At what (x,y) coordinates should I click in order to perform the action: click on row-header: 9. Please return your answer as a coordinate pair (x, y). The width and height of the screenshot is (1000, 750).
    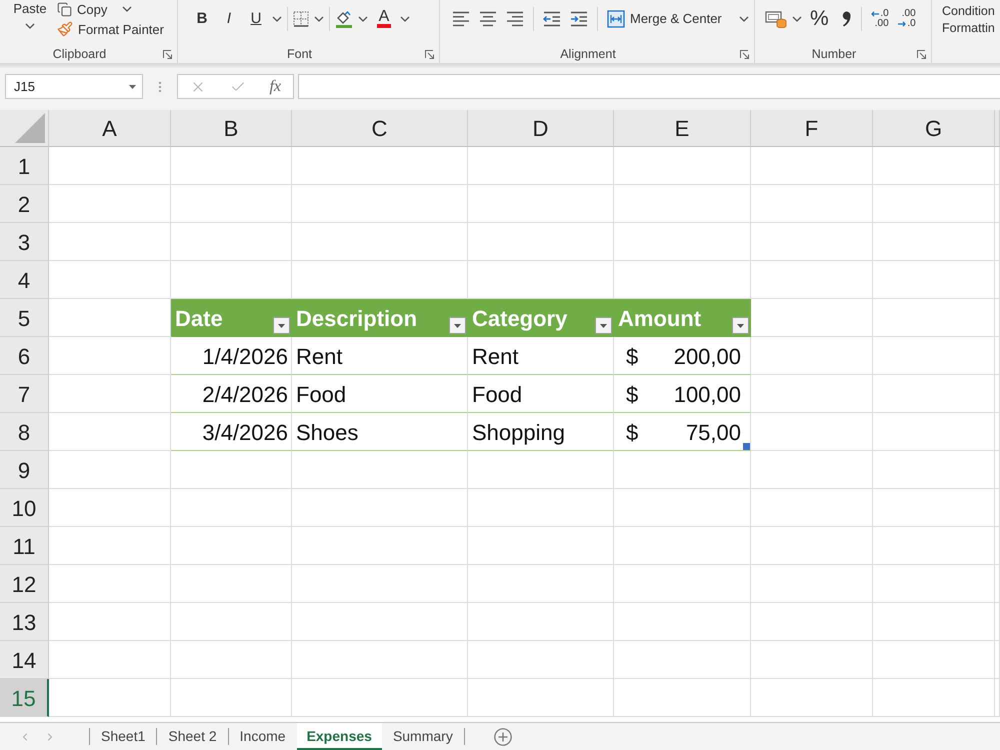
    Looking at the image, I should click on (24, 470).